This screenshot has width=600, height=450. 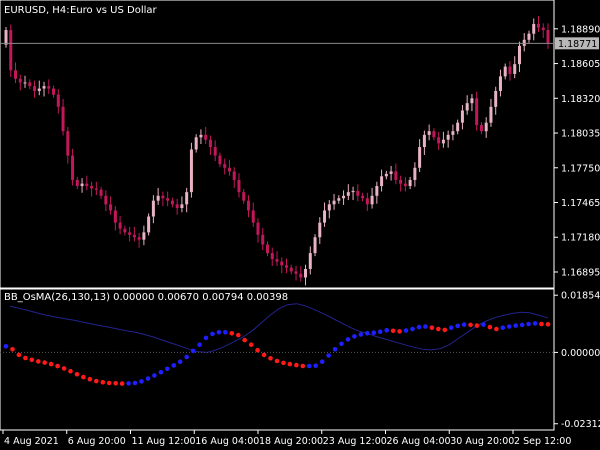 What do you see at coordinates (580, 203) in the screenshot?
I see `price-tick-label: 1.17465` at bounding box center [580, 203].